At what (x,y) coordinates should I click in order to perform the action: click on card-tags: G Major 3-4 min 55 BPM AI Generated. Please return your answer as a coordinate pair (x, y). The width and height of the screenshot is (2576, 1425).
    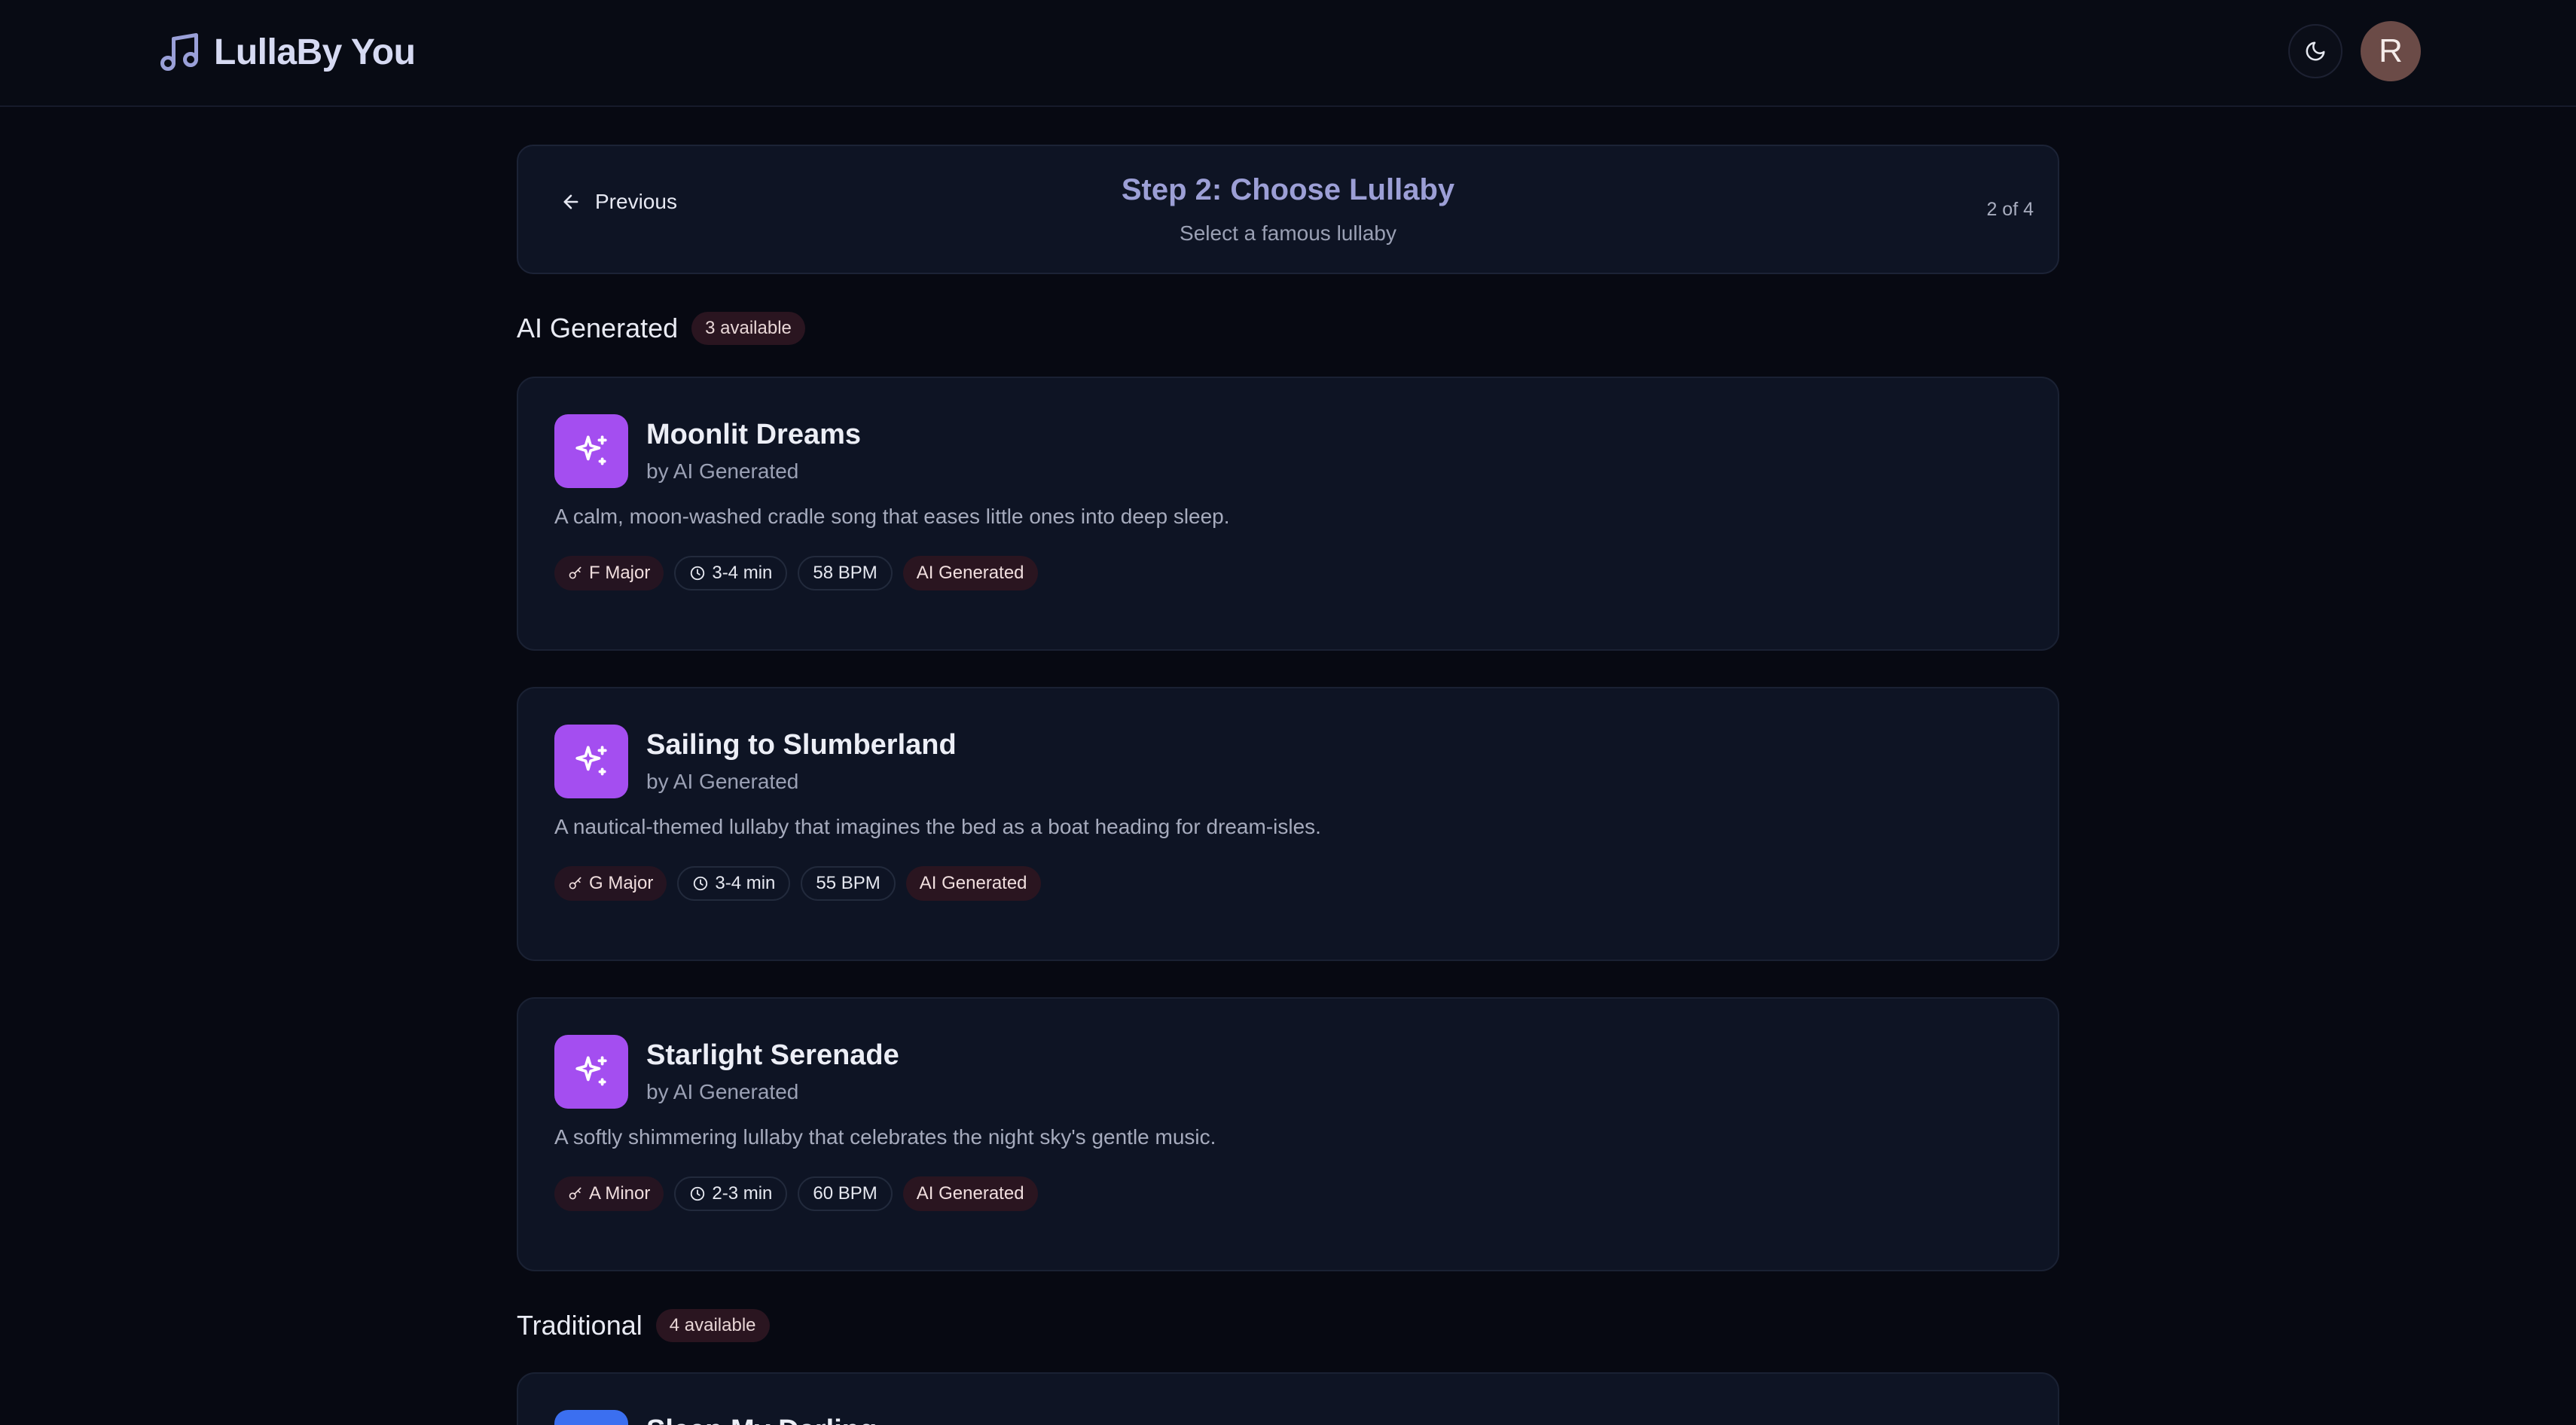
    Looking at the image, I should click on (798, 883).